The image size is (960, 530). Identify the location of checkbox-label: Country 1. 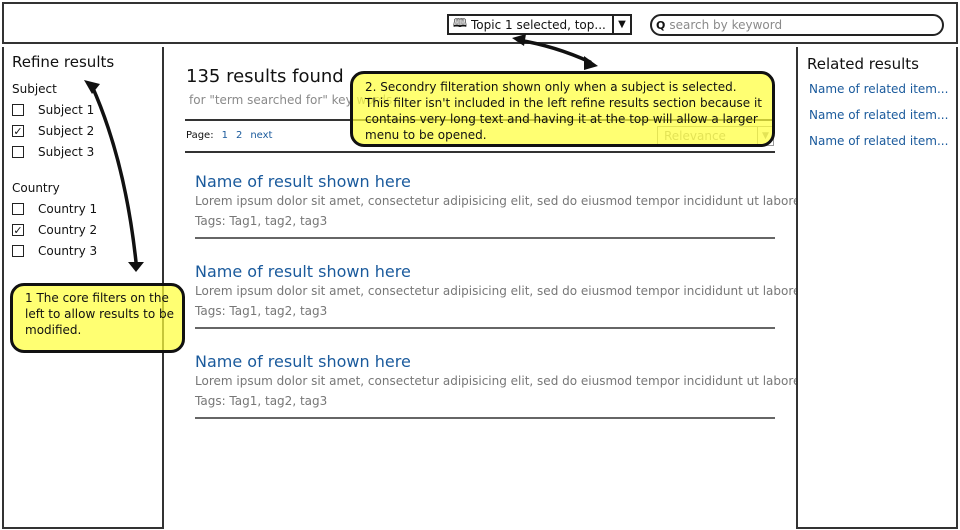
(68, 209).